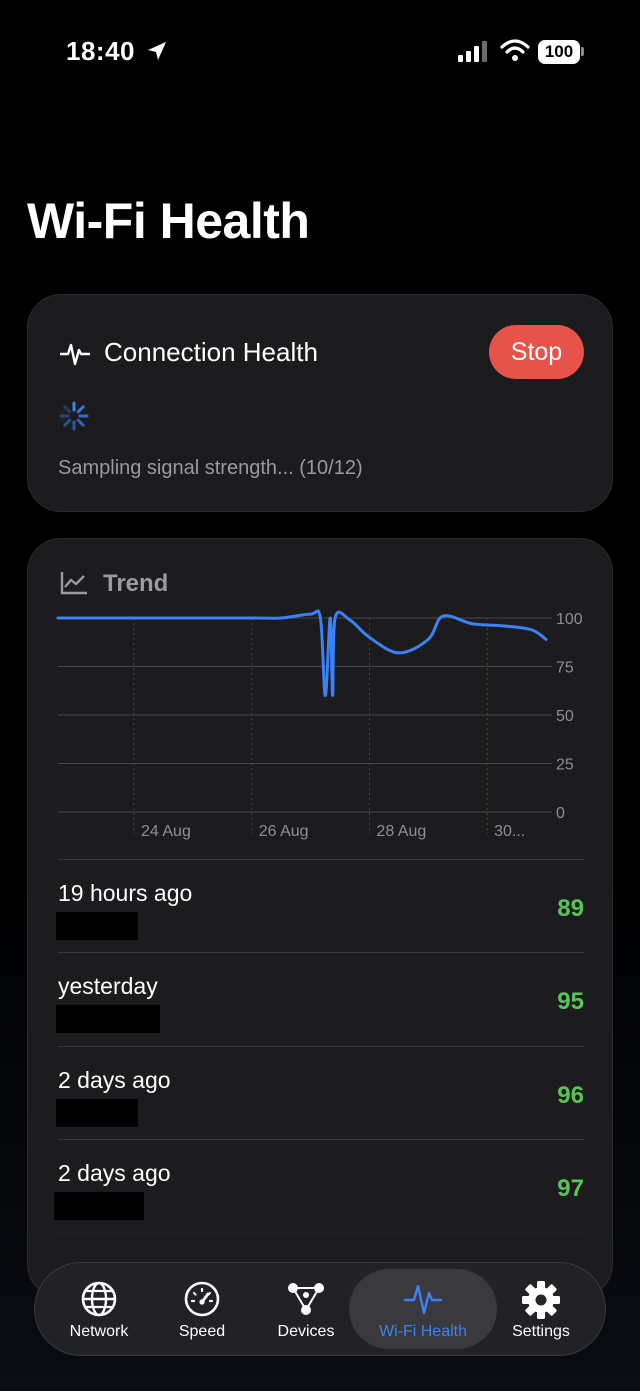 Image resolution: width=640 pixels, height=1391 pixels. What do you see at coordinates (210, 468) in the screenshot?
I see `sampling-status-text: Sampling signal strength... (10/12)` at bounding box center [210, 468].